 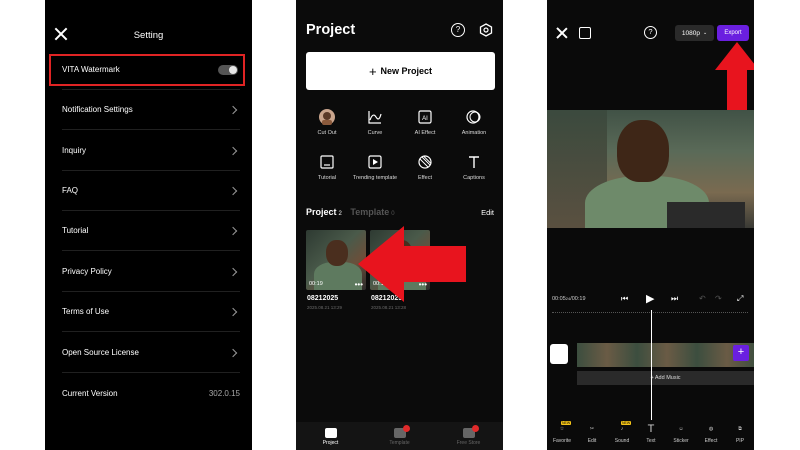 I want to click on settings-row-faq: FAQ, so click(x=151, y=191).